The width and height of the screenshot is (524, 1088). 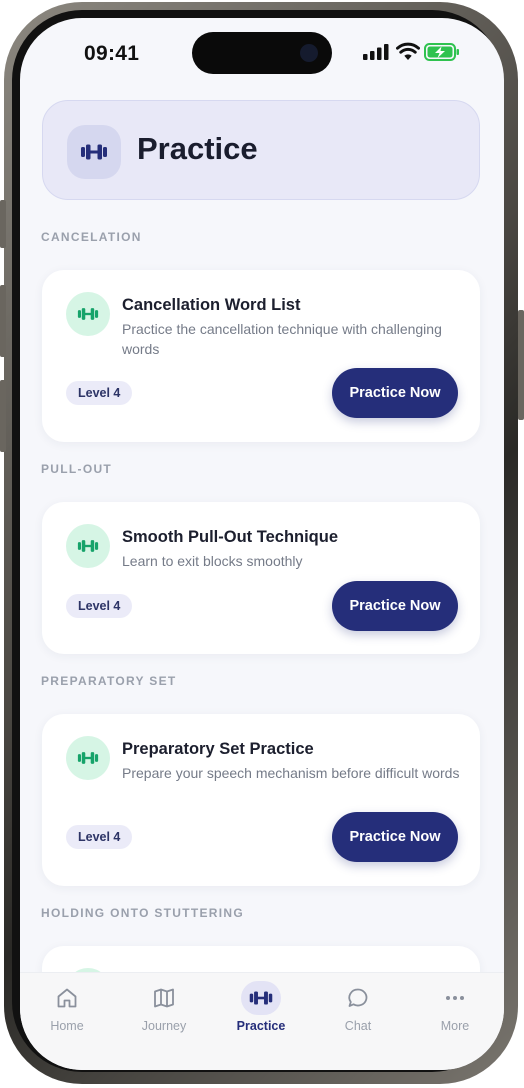 I want to click on tab-label: Chat, so click(x=358, y=1026).